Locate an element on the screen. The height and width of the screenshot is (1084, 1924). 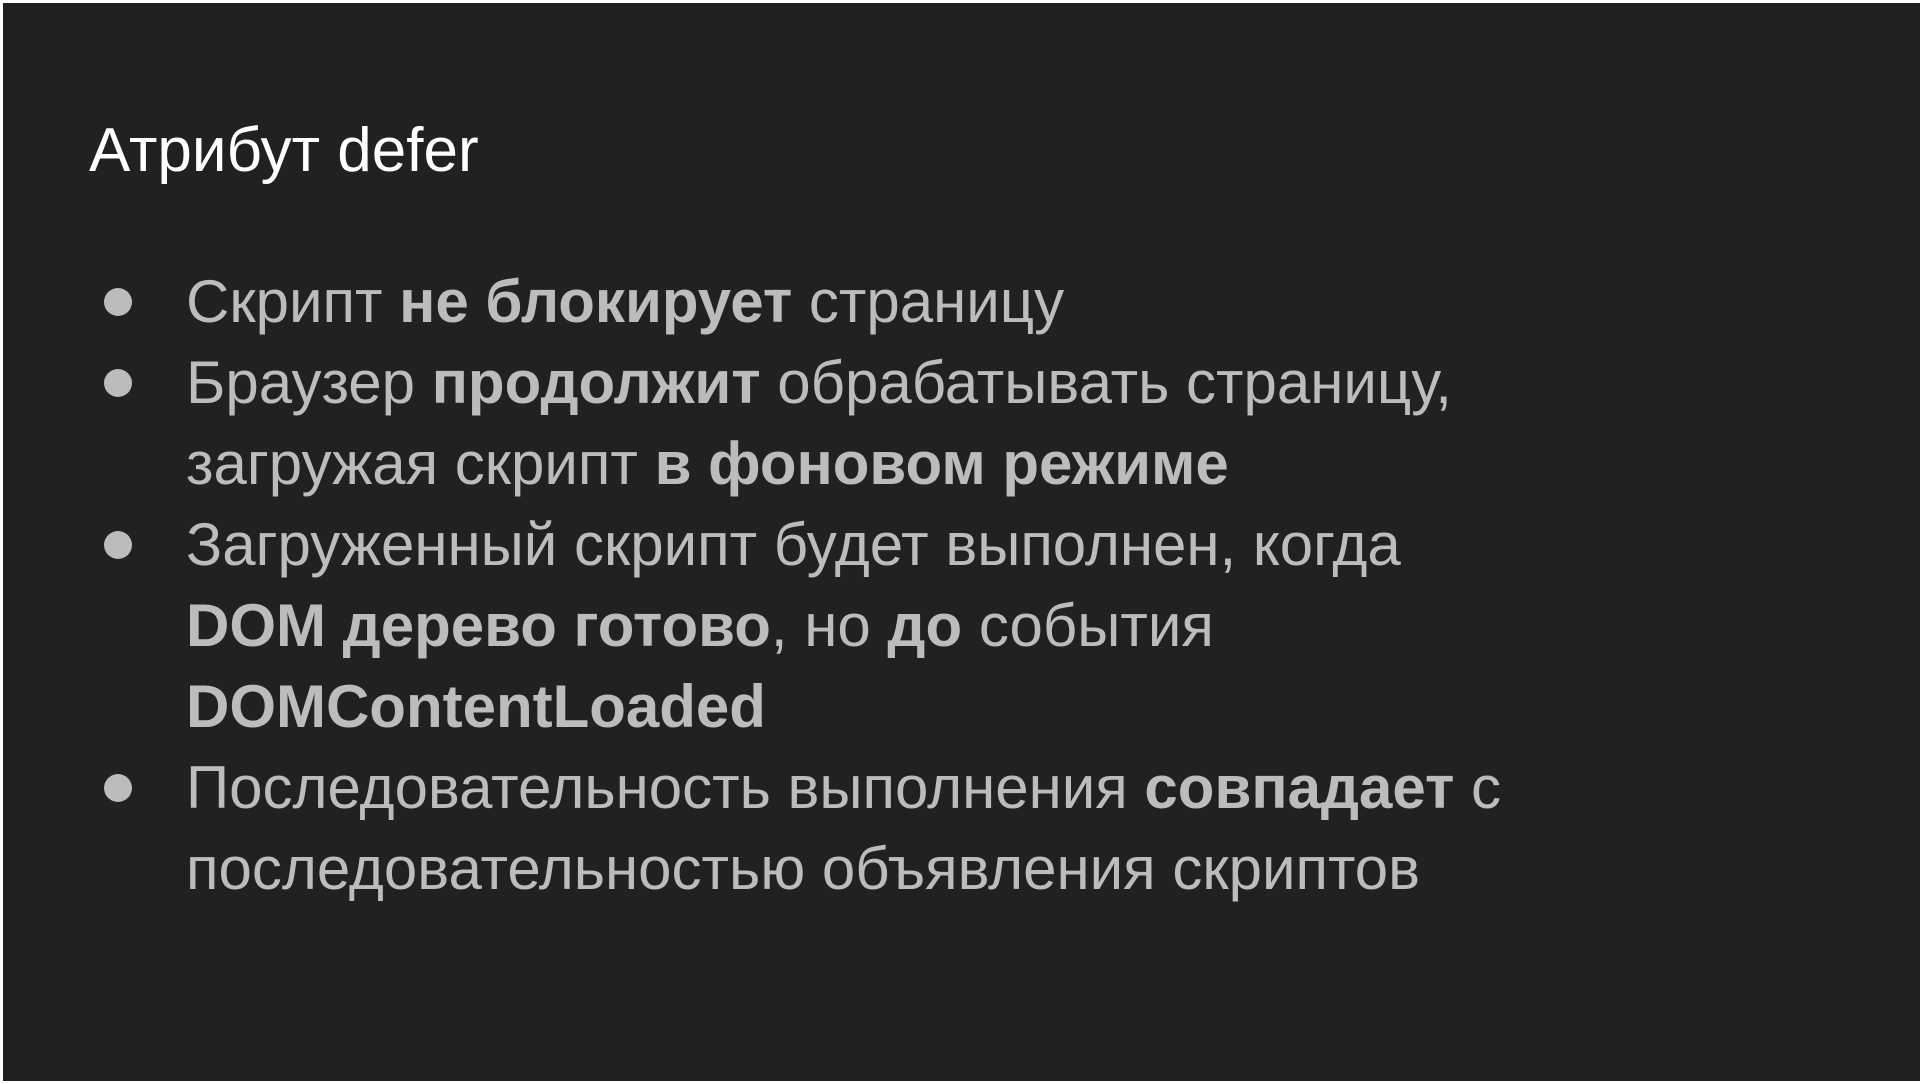
bullet-line: DOMContentLoaded is located at coordinates (1053, 706).